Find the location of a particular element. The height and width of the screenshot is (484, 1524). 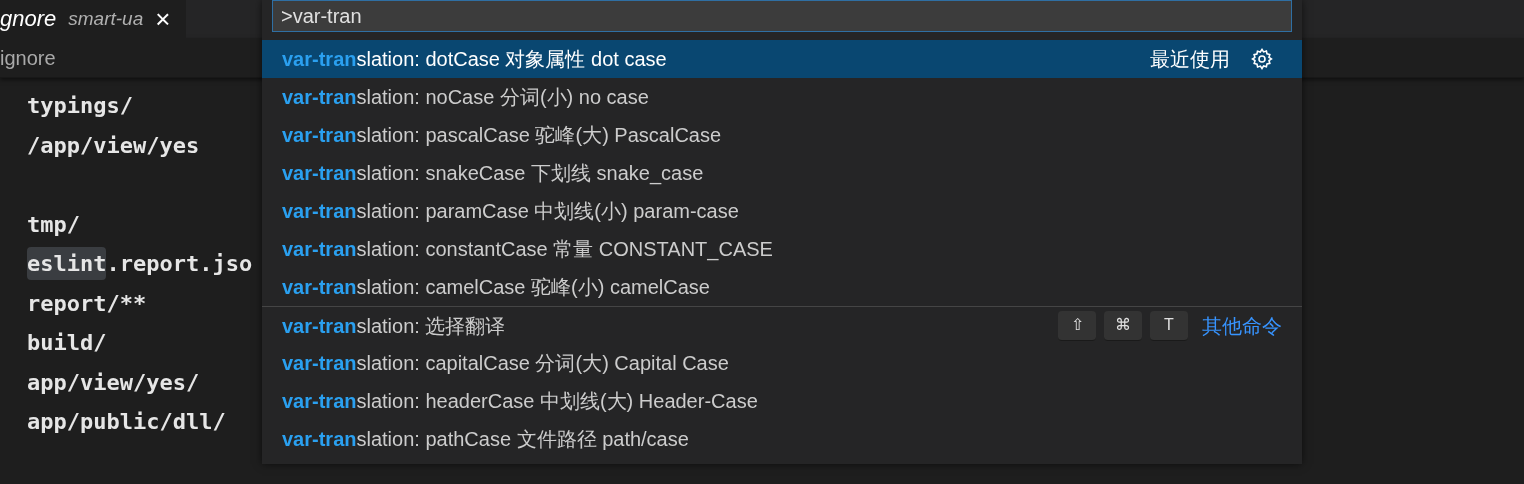

command-item: var-translation: noCase 分词(小) no case is located at coordinates (782, 97).